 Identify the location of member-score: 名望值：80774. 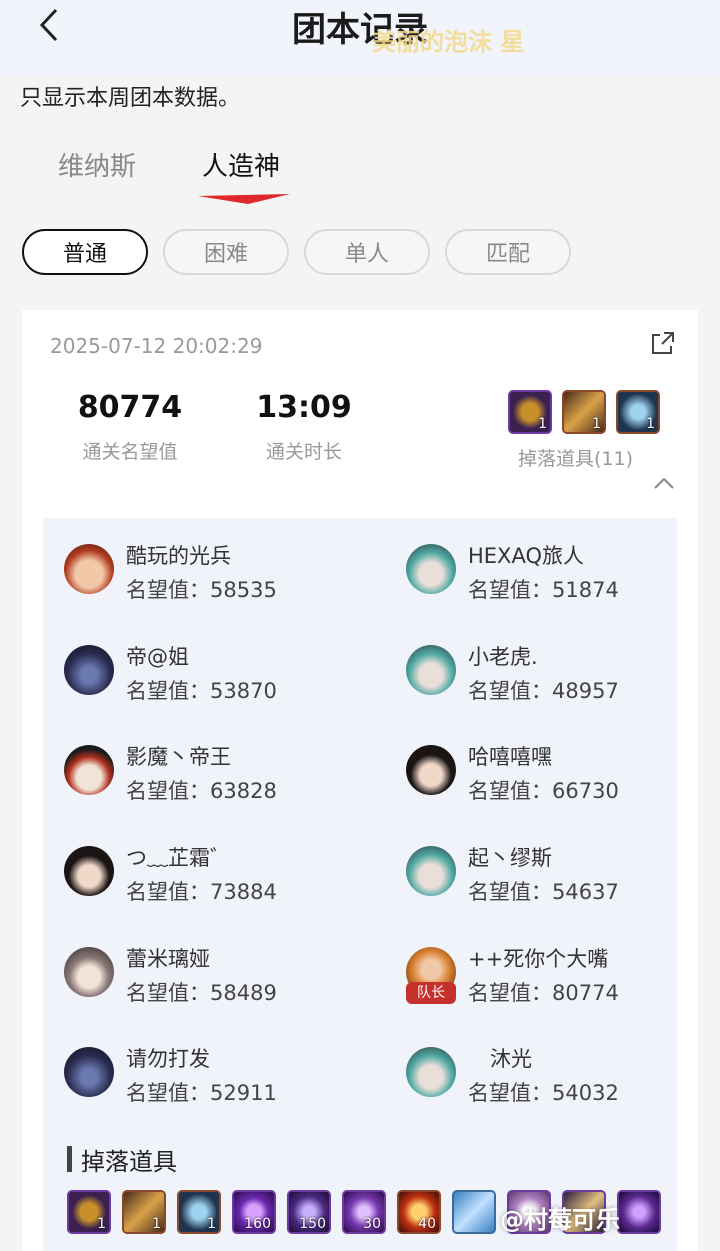
(543, 993).